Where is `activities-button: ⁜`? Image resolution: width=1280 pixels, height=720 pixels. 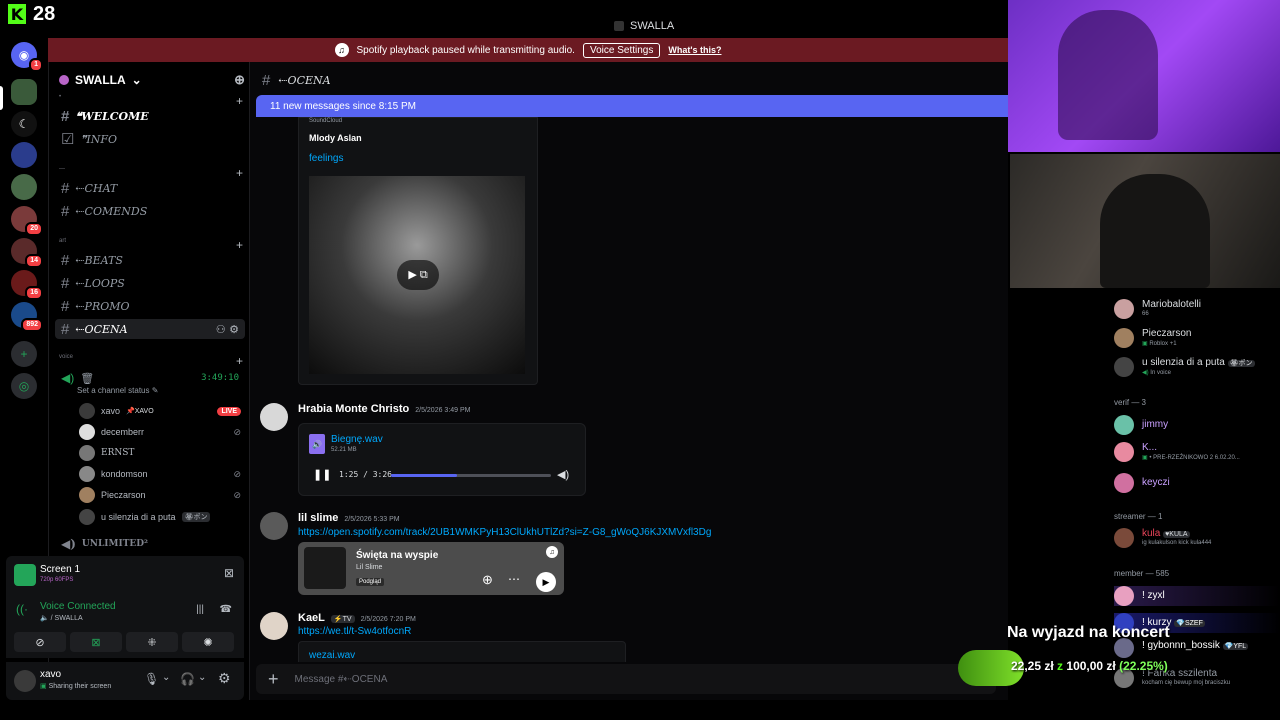 activities-button: ⁜ is located at coordinates (152, 642).